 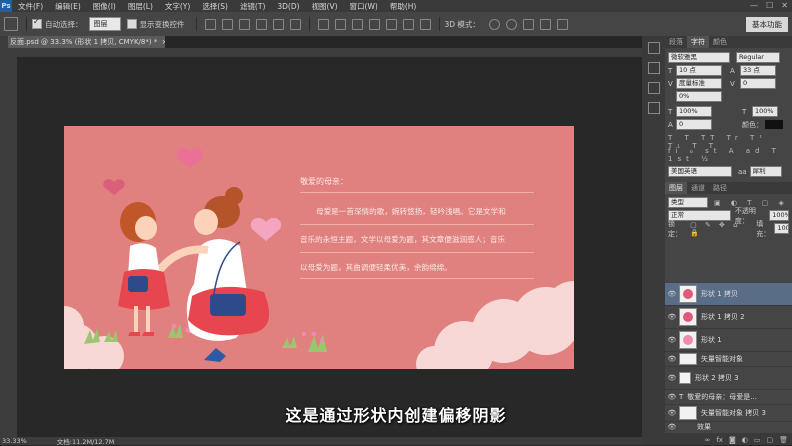 What do you see at coordinates (728, 317) in the screenshot?
I see `layer-row: 👁 形状 1 拷贝 2` at bounding box center [728, 317].